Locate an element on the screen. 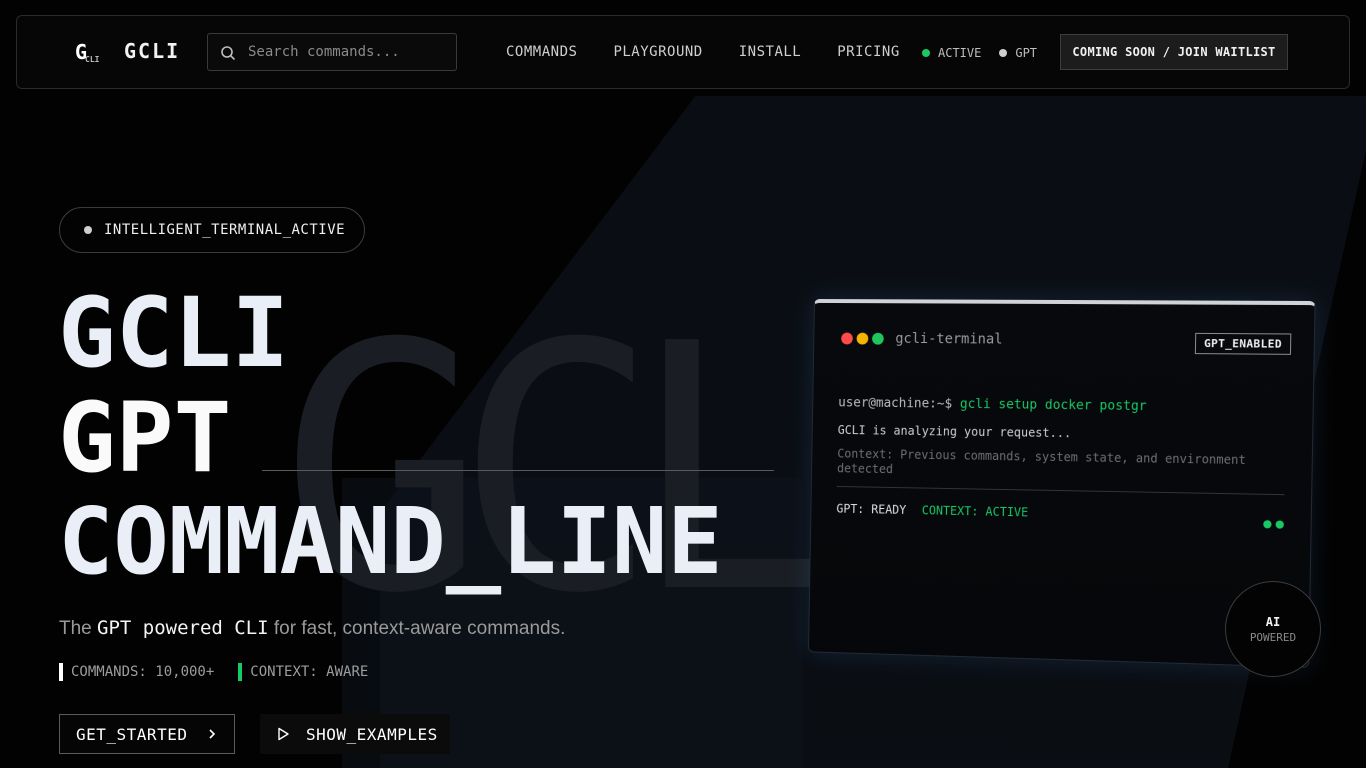 This screenshot has width=1366, height=768. badge-label: INTELLIGENT_TERMINAL_ACTIVE is located at coordinates (225, 230).